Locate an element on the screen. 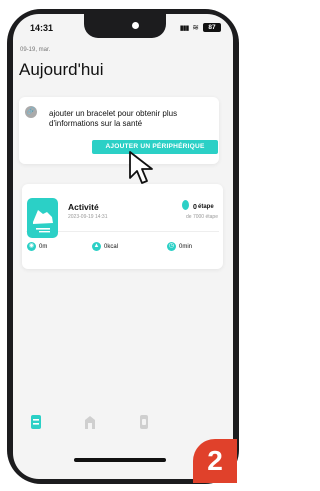 The image size is (320, 491). status-icons: ▮▮▮ ≋ 87 is located at coordinates (200, 27).